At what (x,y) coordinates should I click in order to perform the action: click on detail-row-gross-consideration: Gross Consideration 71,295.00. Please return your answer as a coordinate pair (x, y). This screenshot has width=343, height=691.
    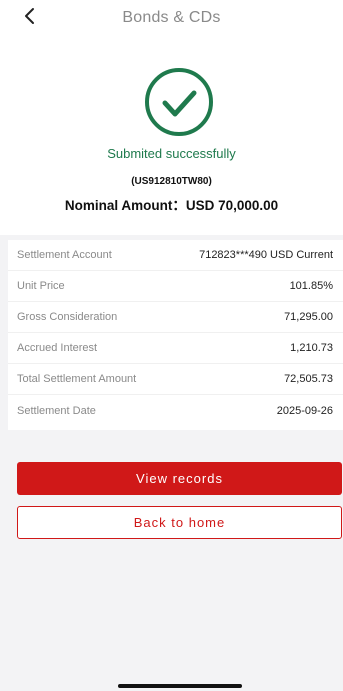
    Looking at the image, I should click on (175, 317).